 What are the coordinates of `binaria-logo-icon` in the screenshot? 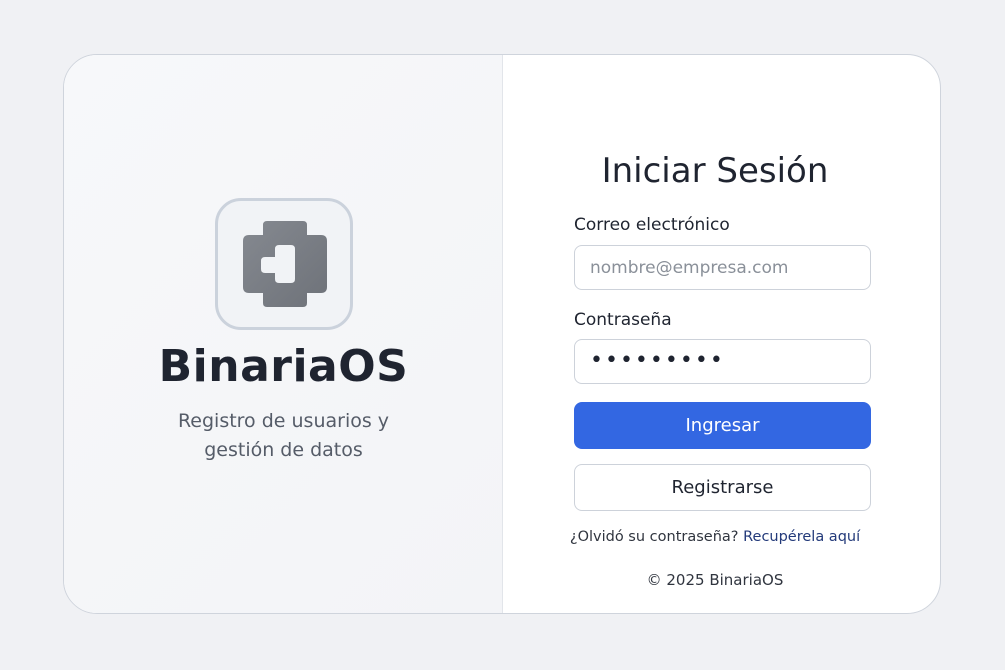 It's located at (285, 264).